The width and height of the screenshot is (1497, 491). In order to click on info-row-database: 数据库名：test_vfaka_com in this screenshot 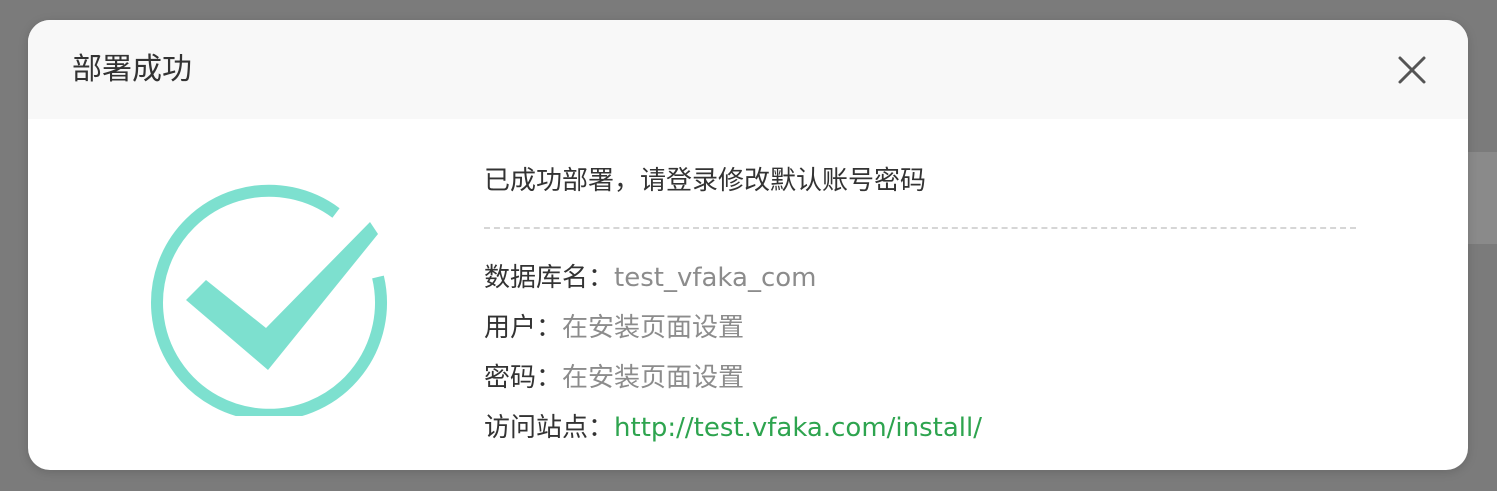, I will do `click(920, 278)`.